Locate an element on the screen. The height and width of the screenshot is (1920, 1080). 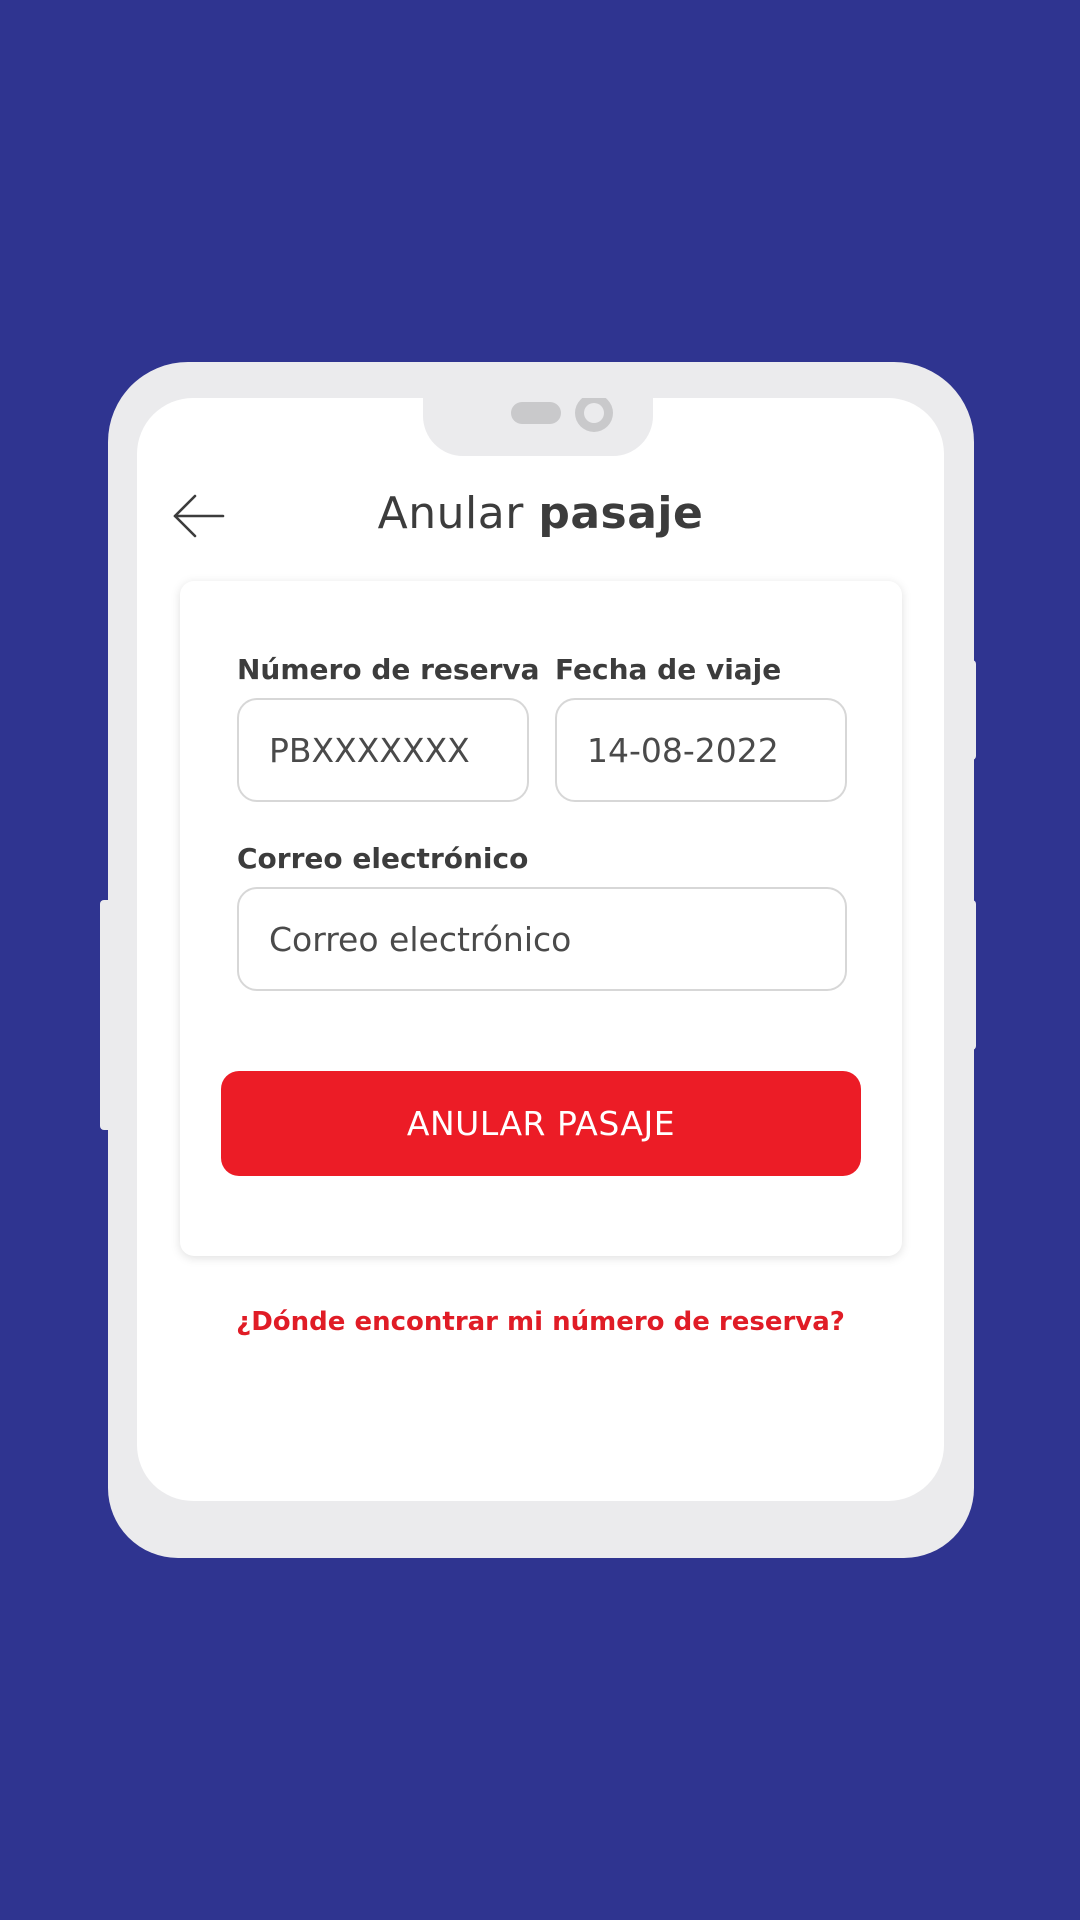
speaker-icon is located at coordinates (536, 413).